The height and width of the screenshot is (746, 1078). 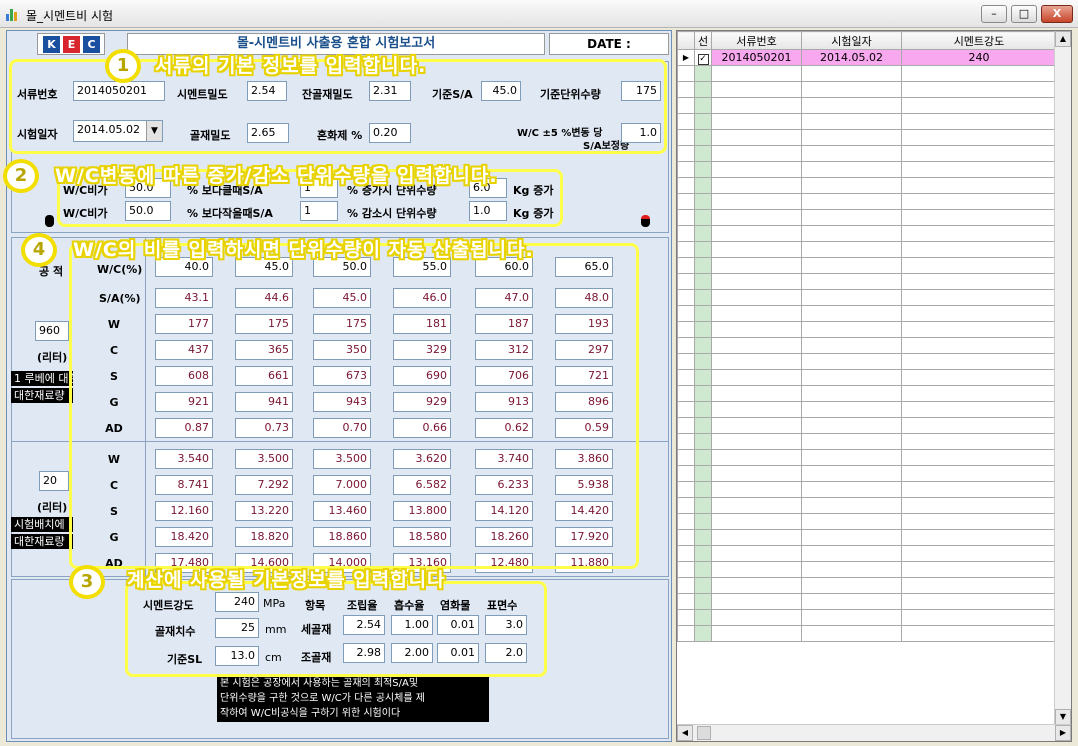 What do you see at coordinates (1063, 717) in the screenshot?
I see `scroll-down-icon: ▼` at bounding box center [1063, 717].